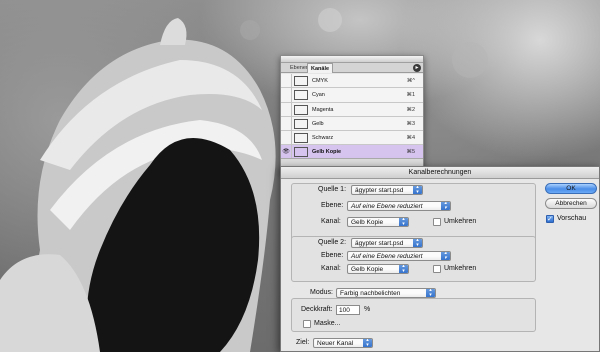 This screenshot has width=600, height=352. I want to click on source-1-invert-checkbox, so click(437, 222).